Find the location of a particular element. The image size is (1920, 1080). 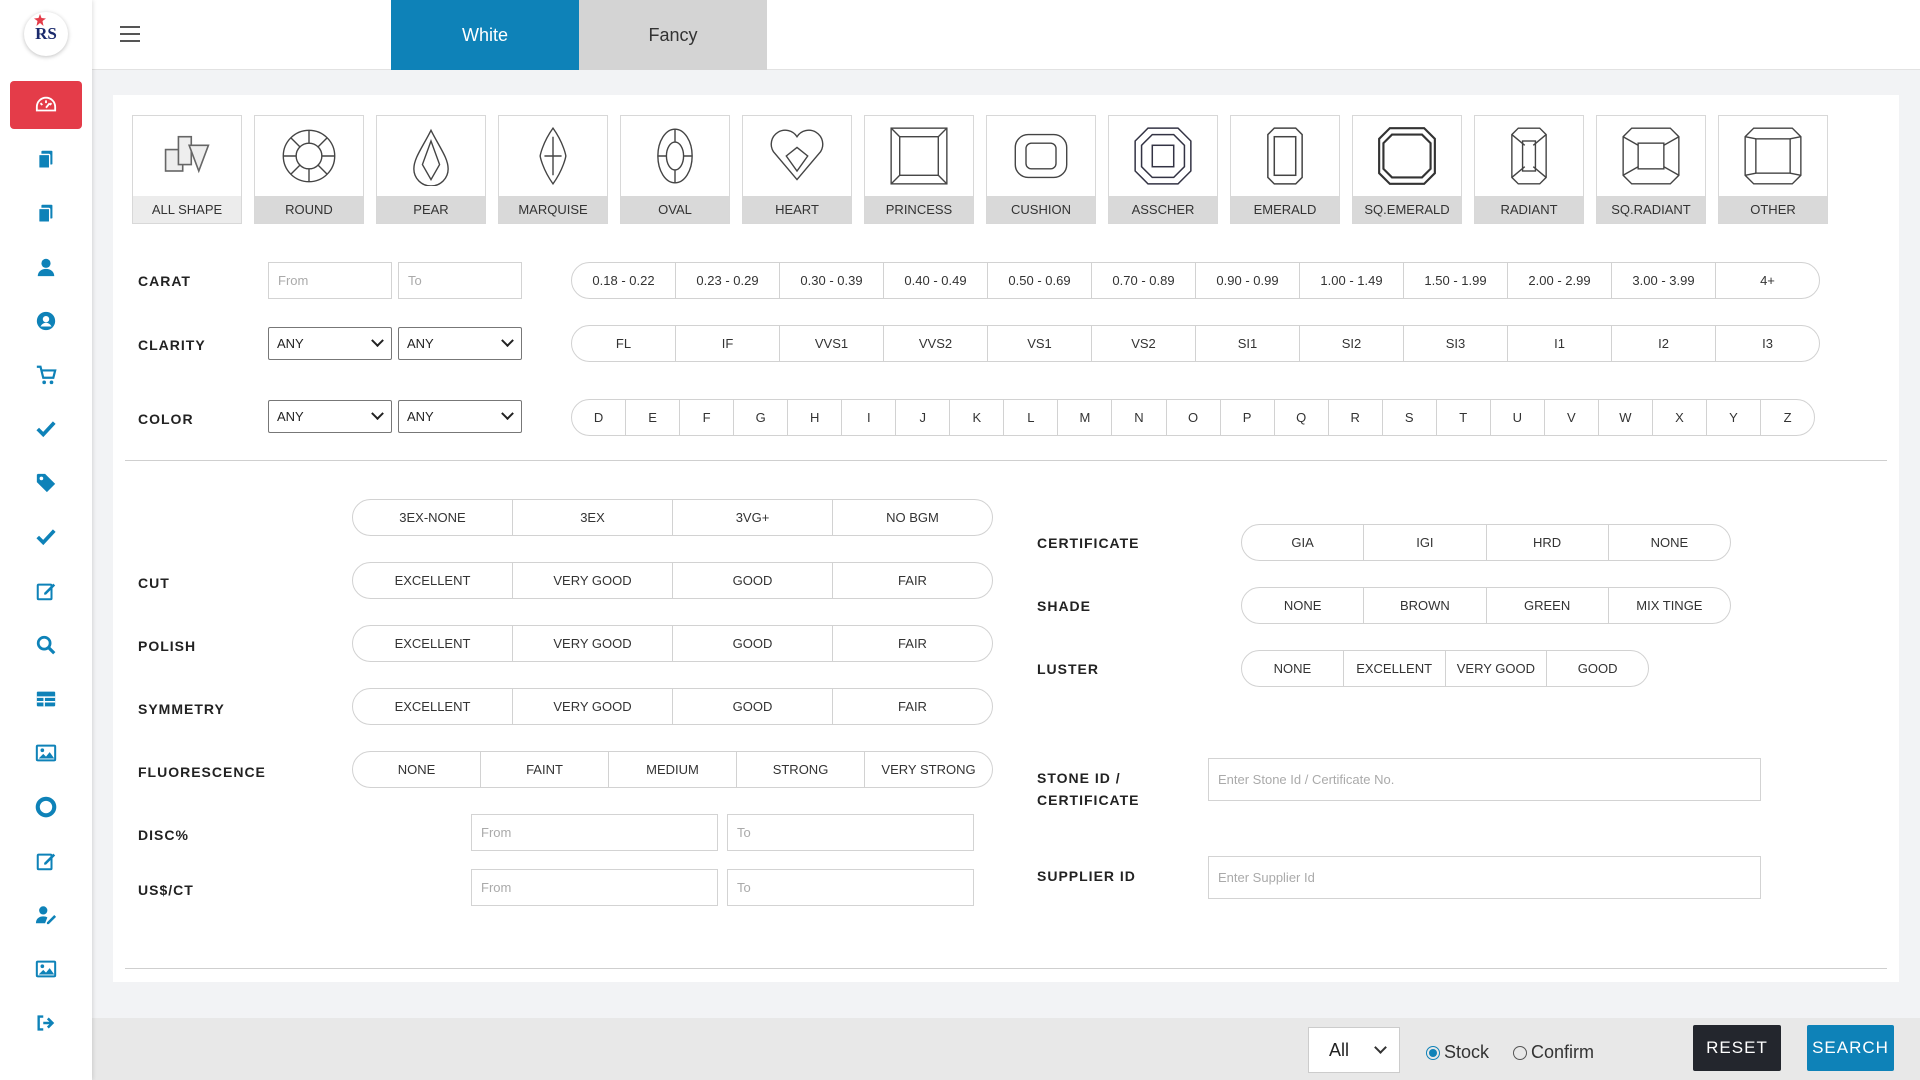

radio-confirm: Confirm is located at coordinates (1553, 1052).